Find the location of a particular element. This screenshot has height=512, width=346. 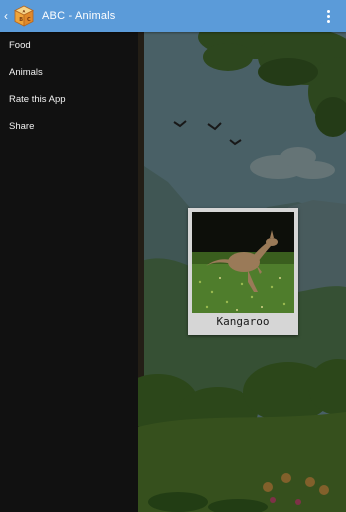

svg-text: B is located at coordinates (21, 20).